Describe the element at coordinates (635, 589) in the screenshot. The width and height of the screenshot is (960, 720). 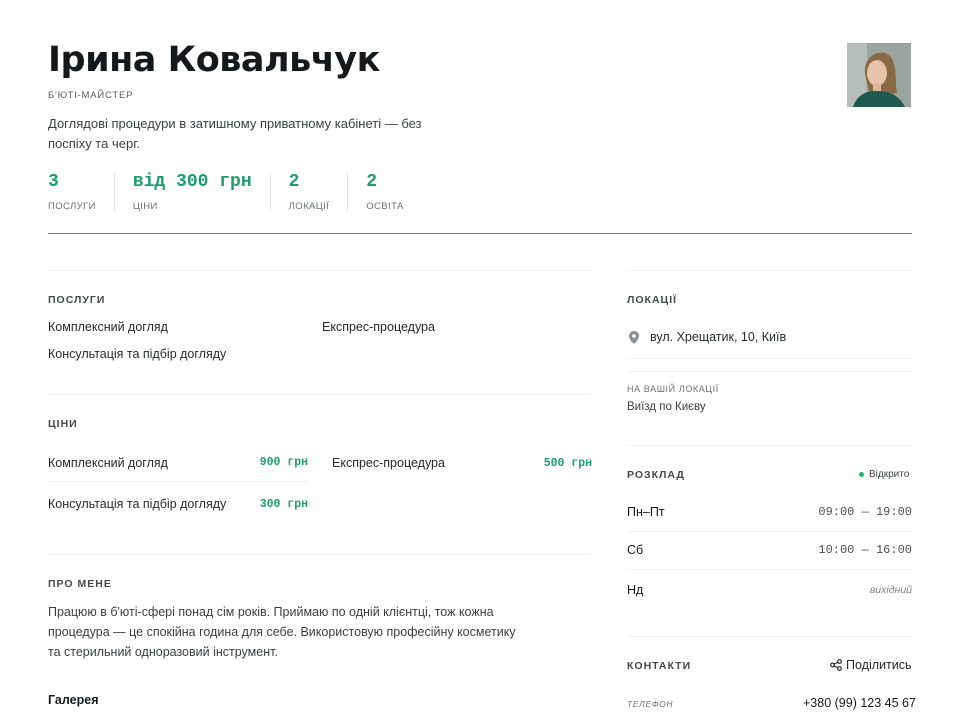
I see `schedule-day: Нд` at that location.